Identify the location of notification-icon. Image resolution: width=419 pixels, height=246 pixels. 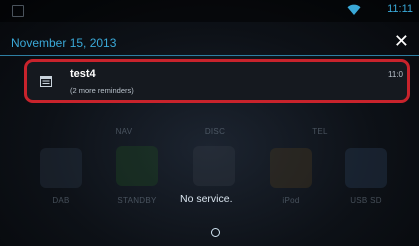
(18, 11).